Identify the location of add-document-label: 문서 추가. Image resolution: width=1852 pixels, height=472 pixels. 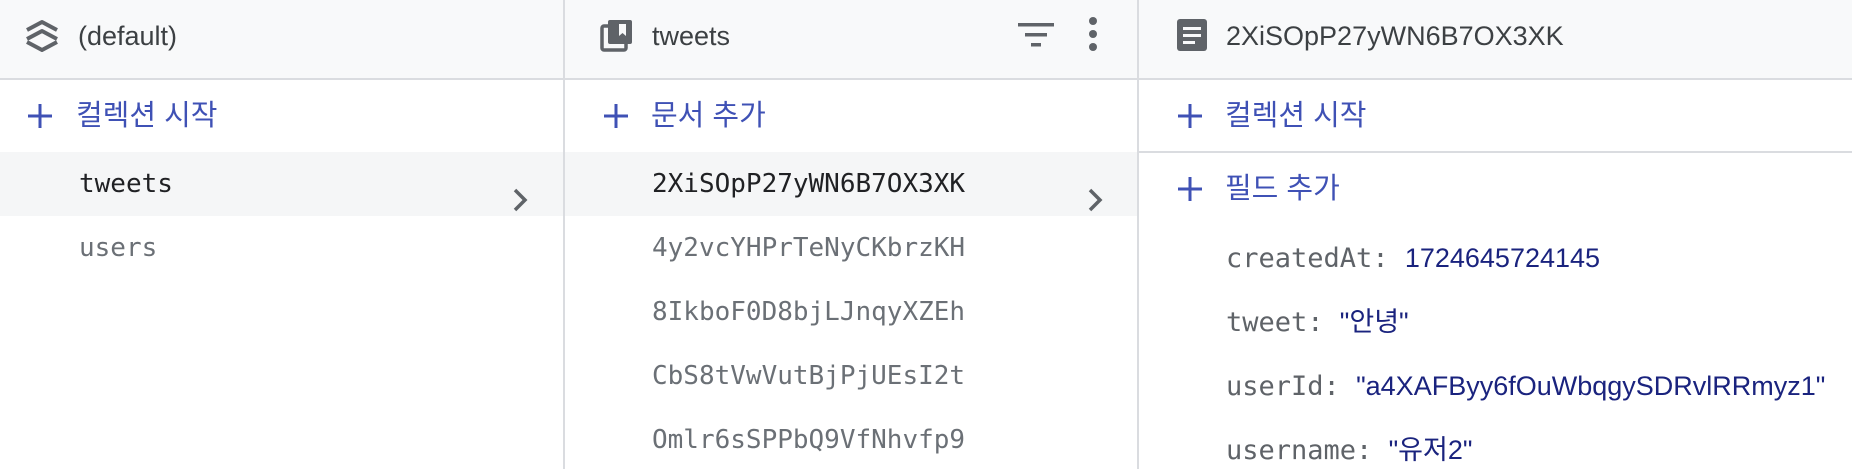
(708, 116).